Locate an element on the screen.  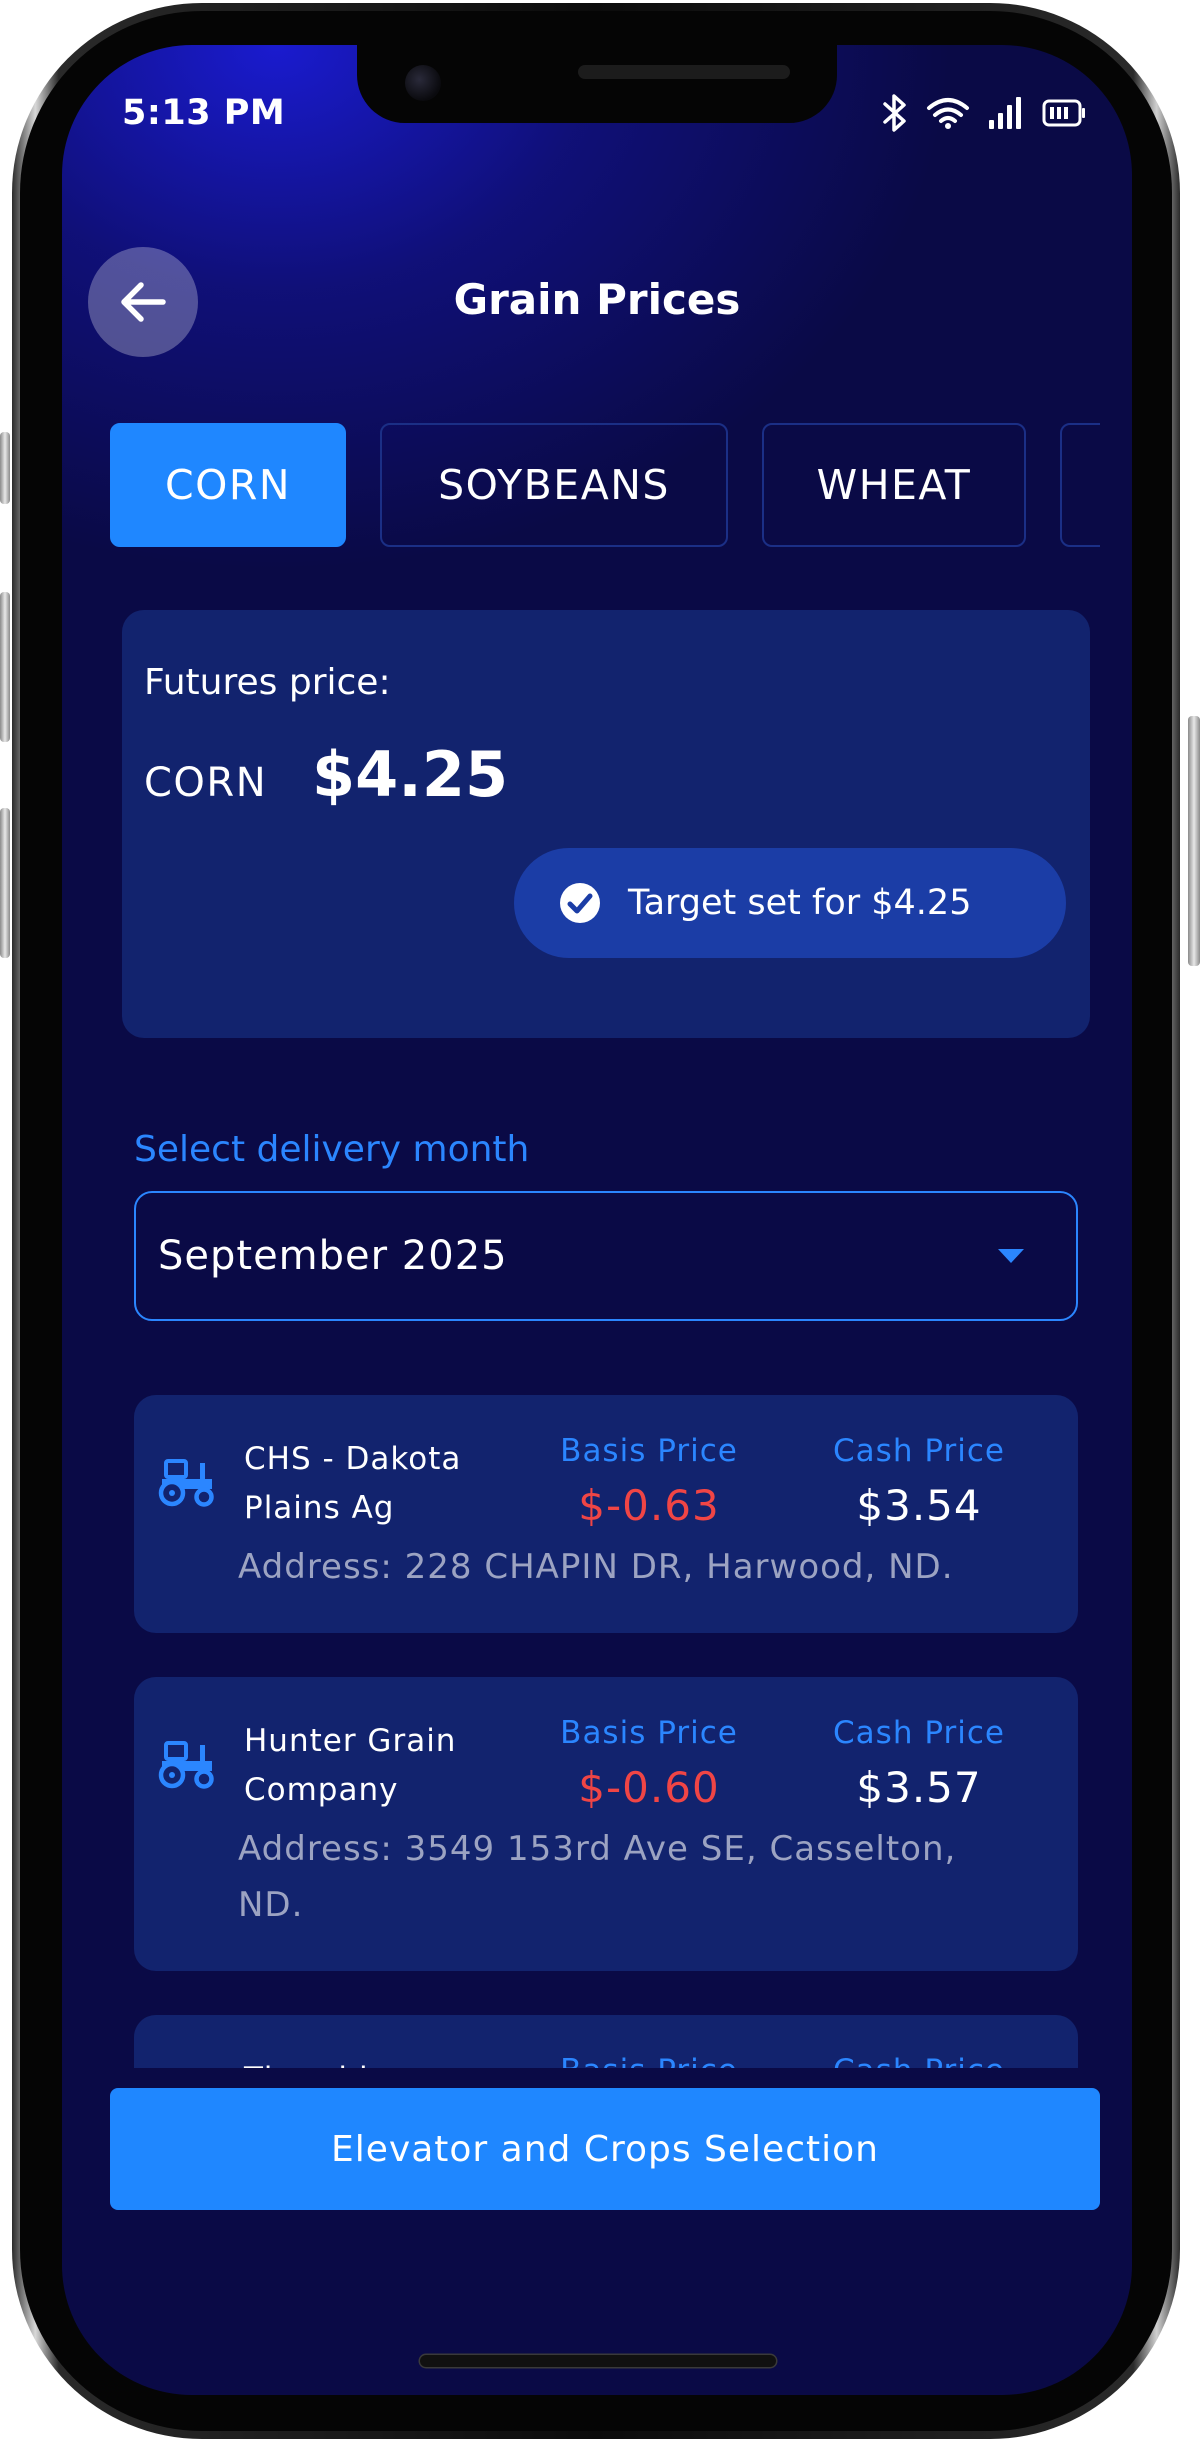
target-button: Target set for $4.25 is located at coordinates (790, 903).